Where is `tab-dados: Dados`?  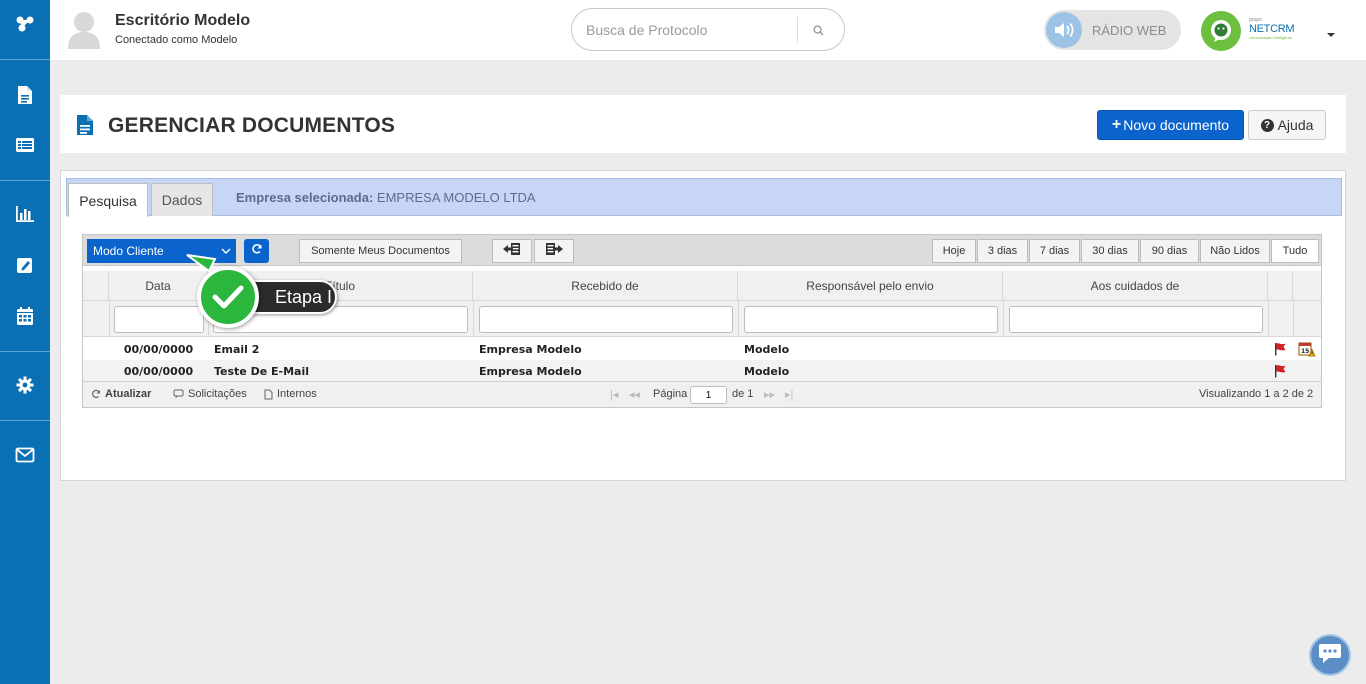
tab-dados: Dados is located at coordinates (182, 199).